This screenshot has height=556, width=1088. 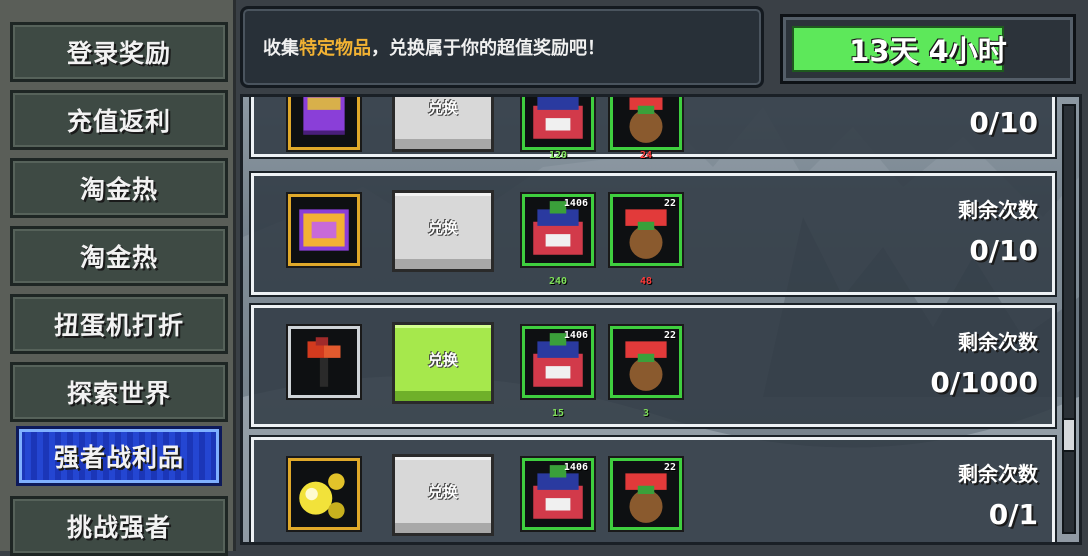 I want to click on gold-orbs-icon, so click(x=322, y=496).